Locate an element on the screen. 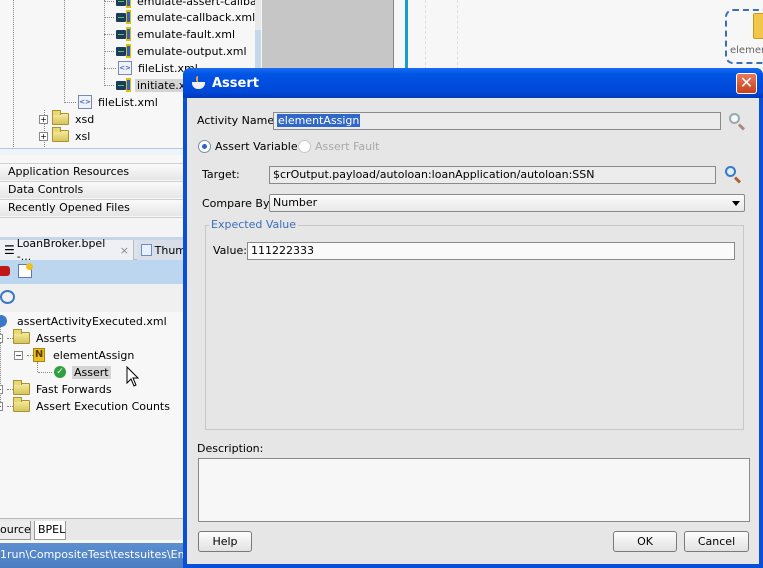  tree-item: + xsd is located at coordinates (67, 118).